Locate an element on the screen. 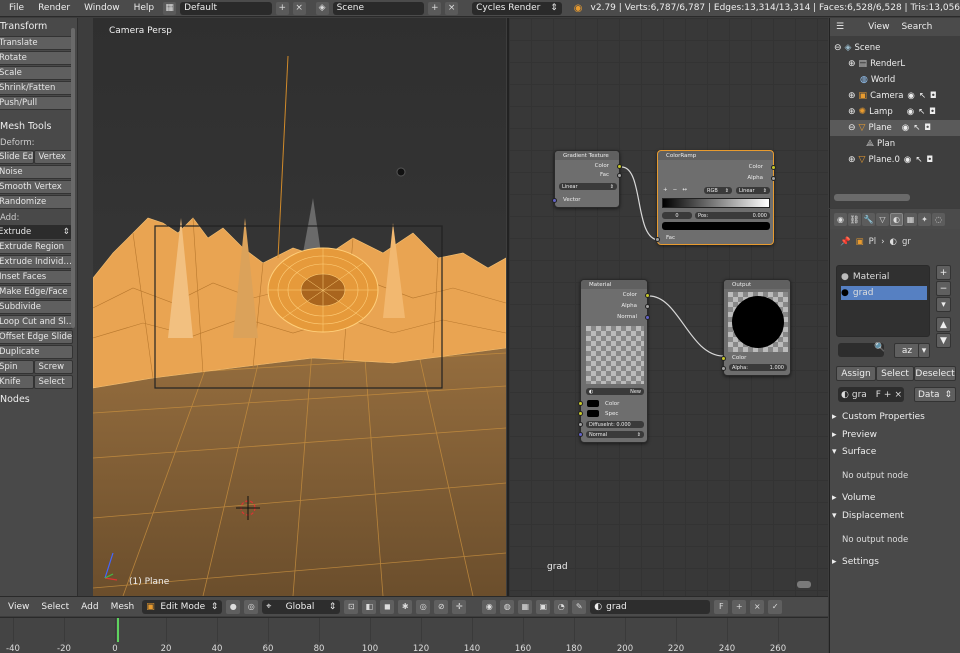 Image resolution: width=960 pixels, height=653 pixels. scene-icon: ◈ is located at coordinates (322, 8).